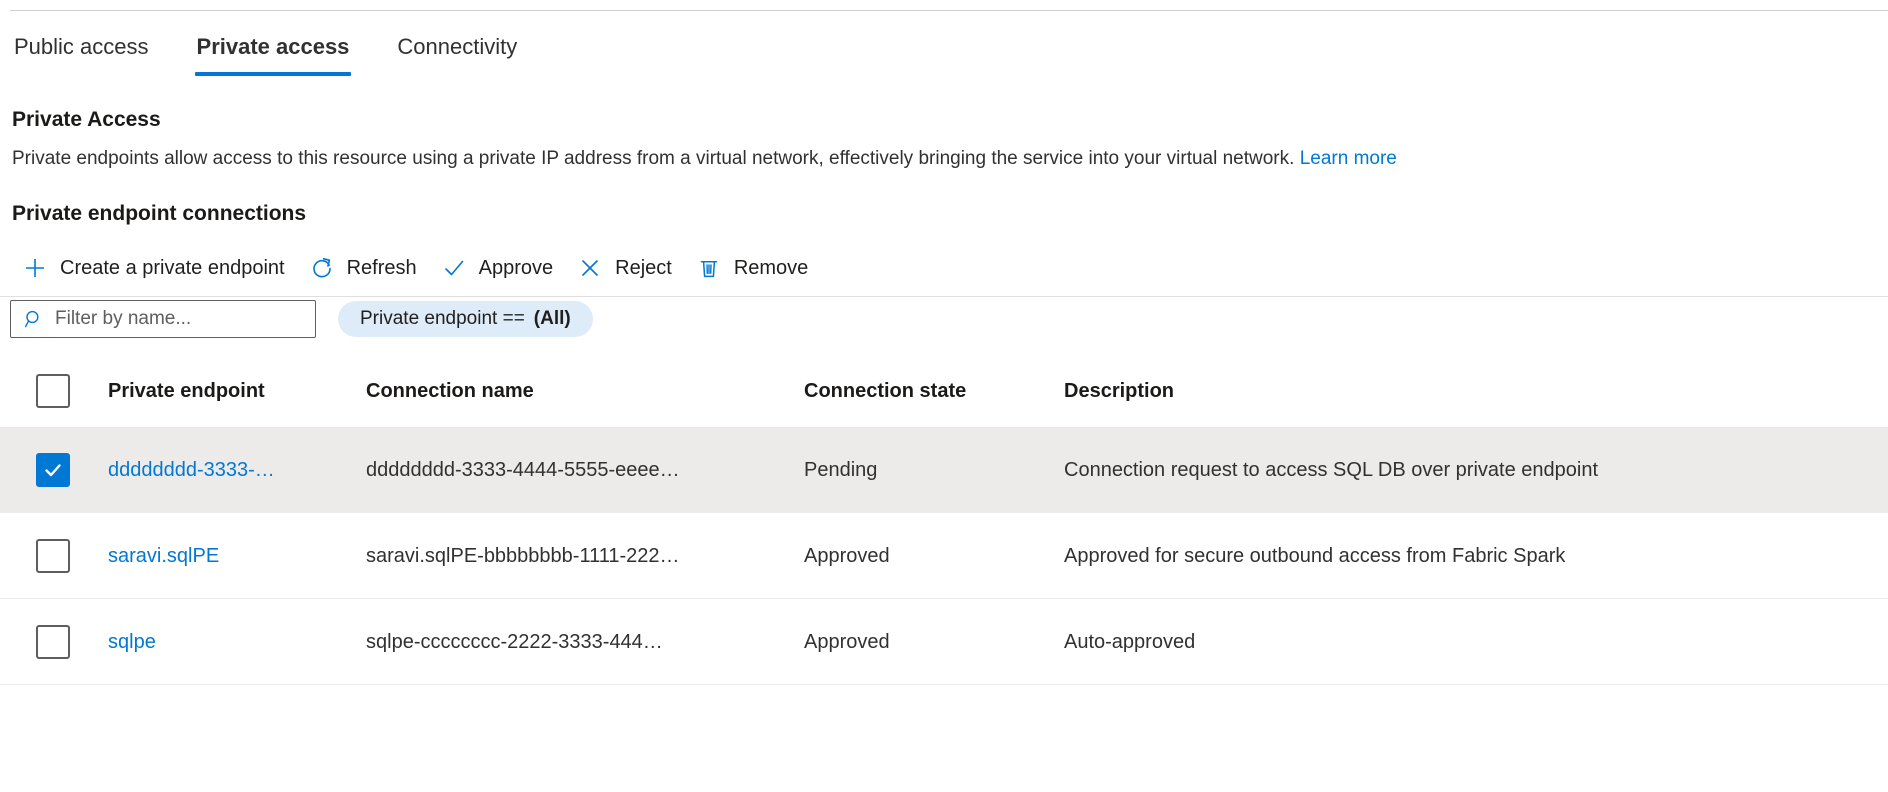 Image resolution: width=1888 pixels, height=792 pixels. Describe the element at coordinates (457, 46) in the screenshot. I see `tab-connectivity-label: Connectivity` at that location.